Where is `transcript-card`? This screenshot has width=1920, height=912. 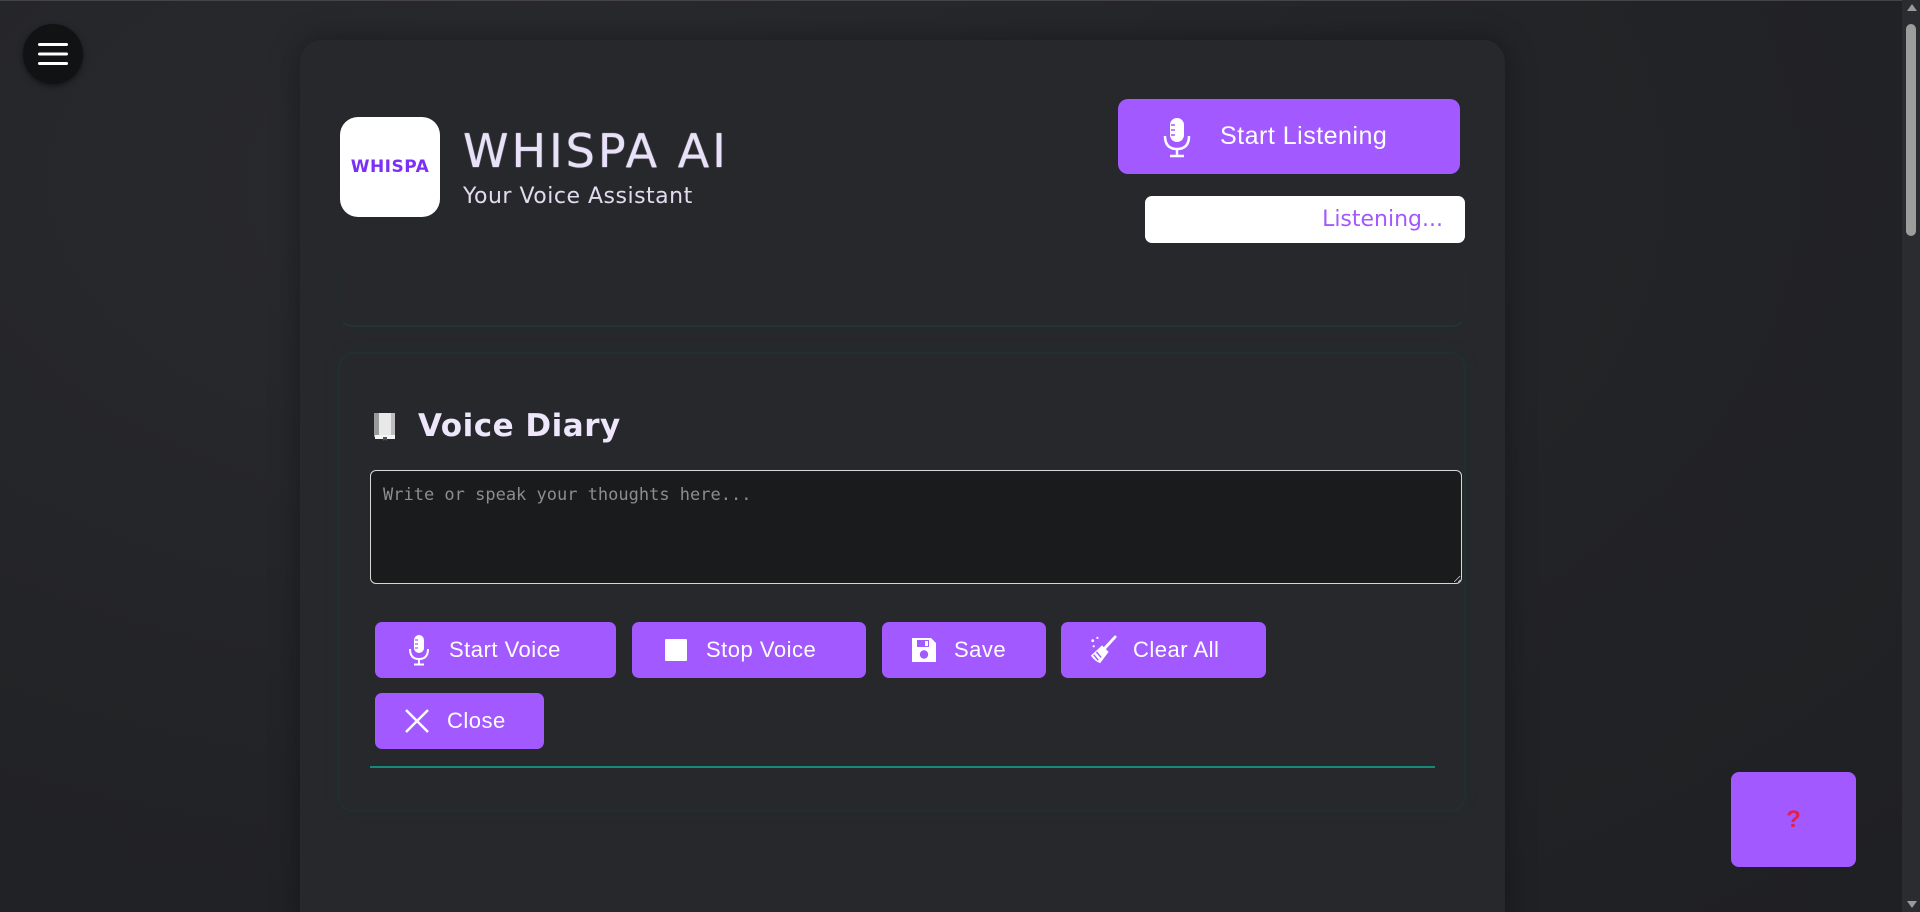 transcript-card is located at coordinates (902, 298).